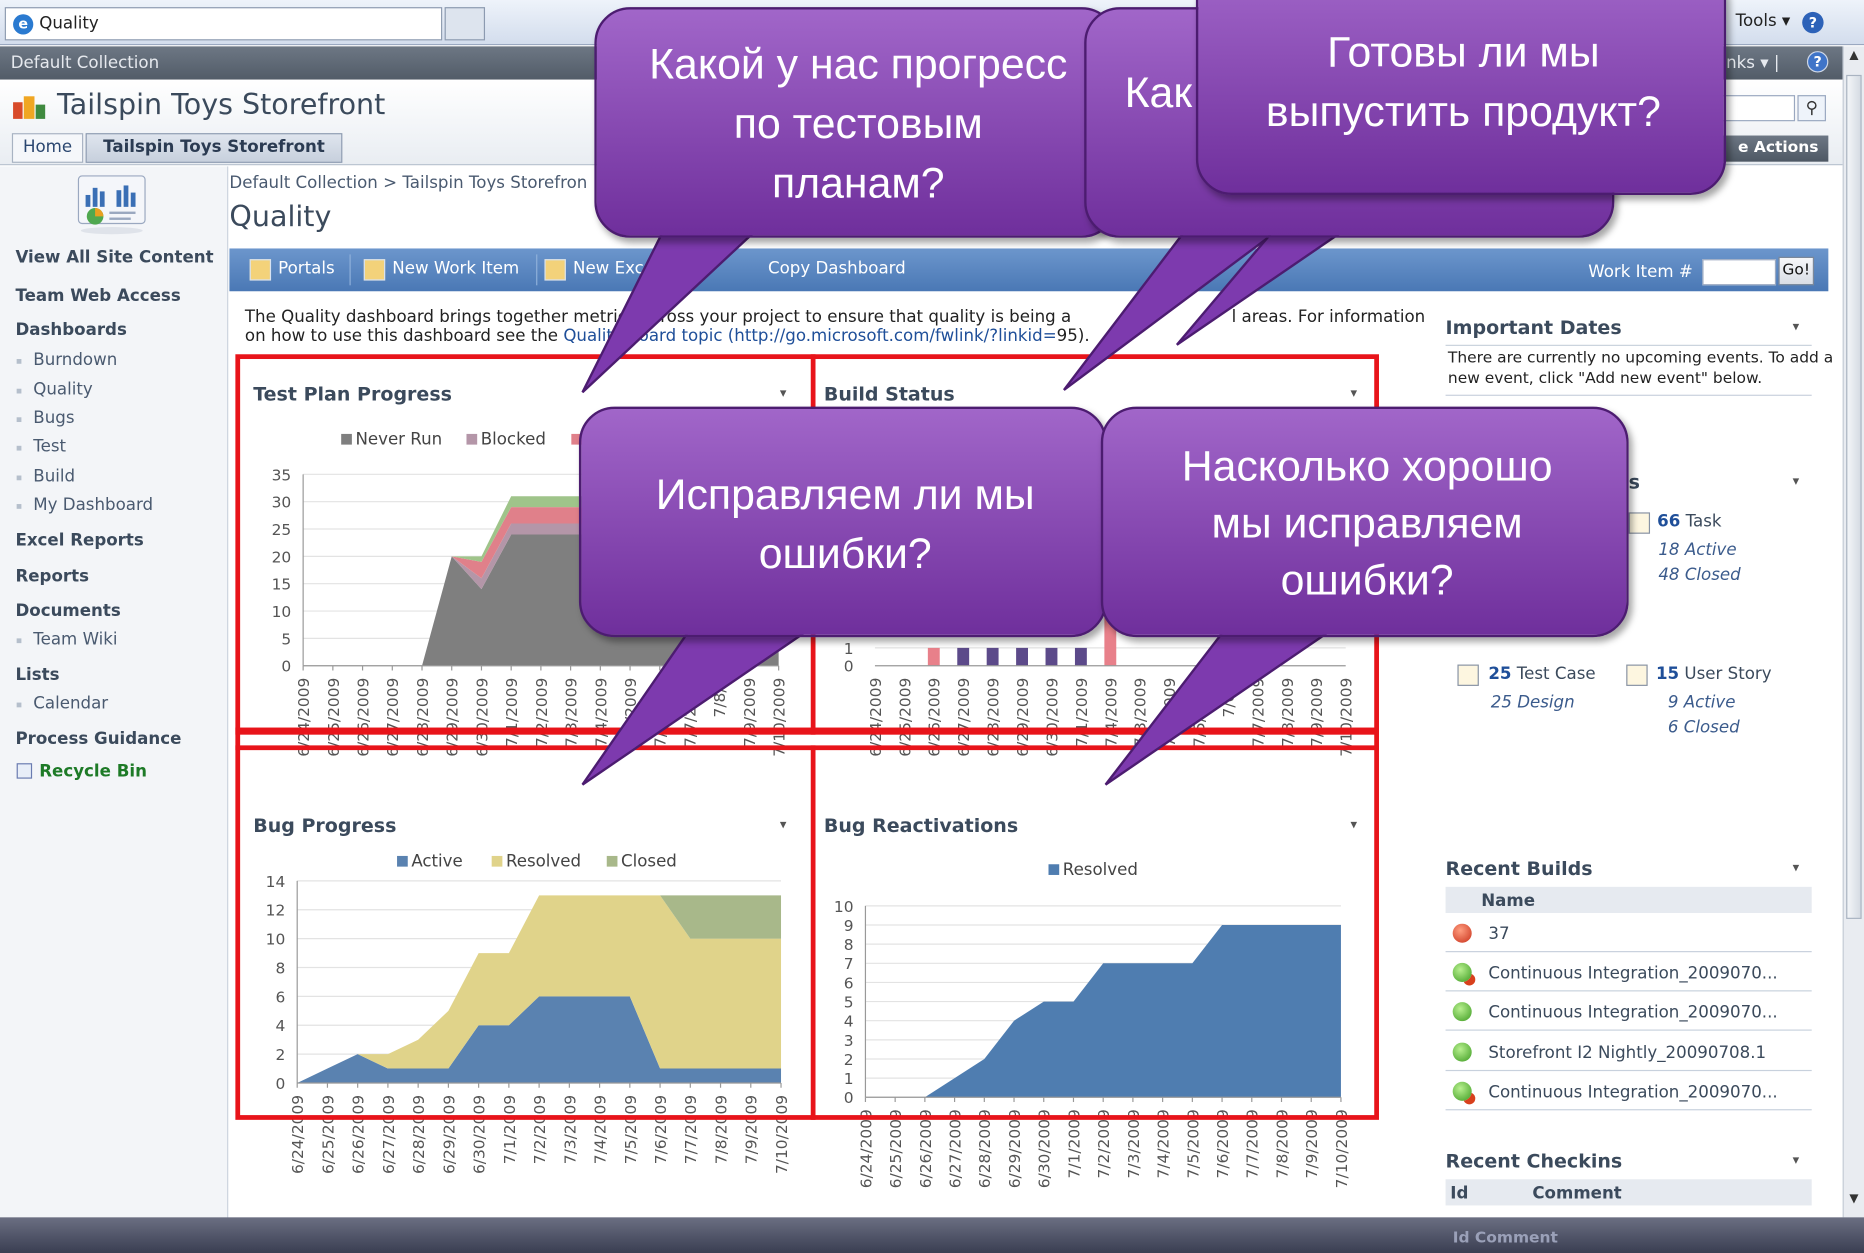 The width and height of the screenshot is (1864, 1253). I want to click on callout-line: по тестовым, so click(858, 123).